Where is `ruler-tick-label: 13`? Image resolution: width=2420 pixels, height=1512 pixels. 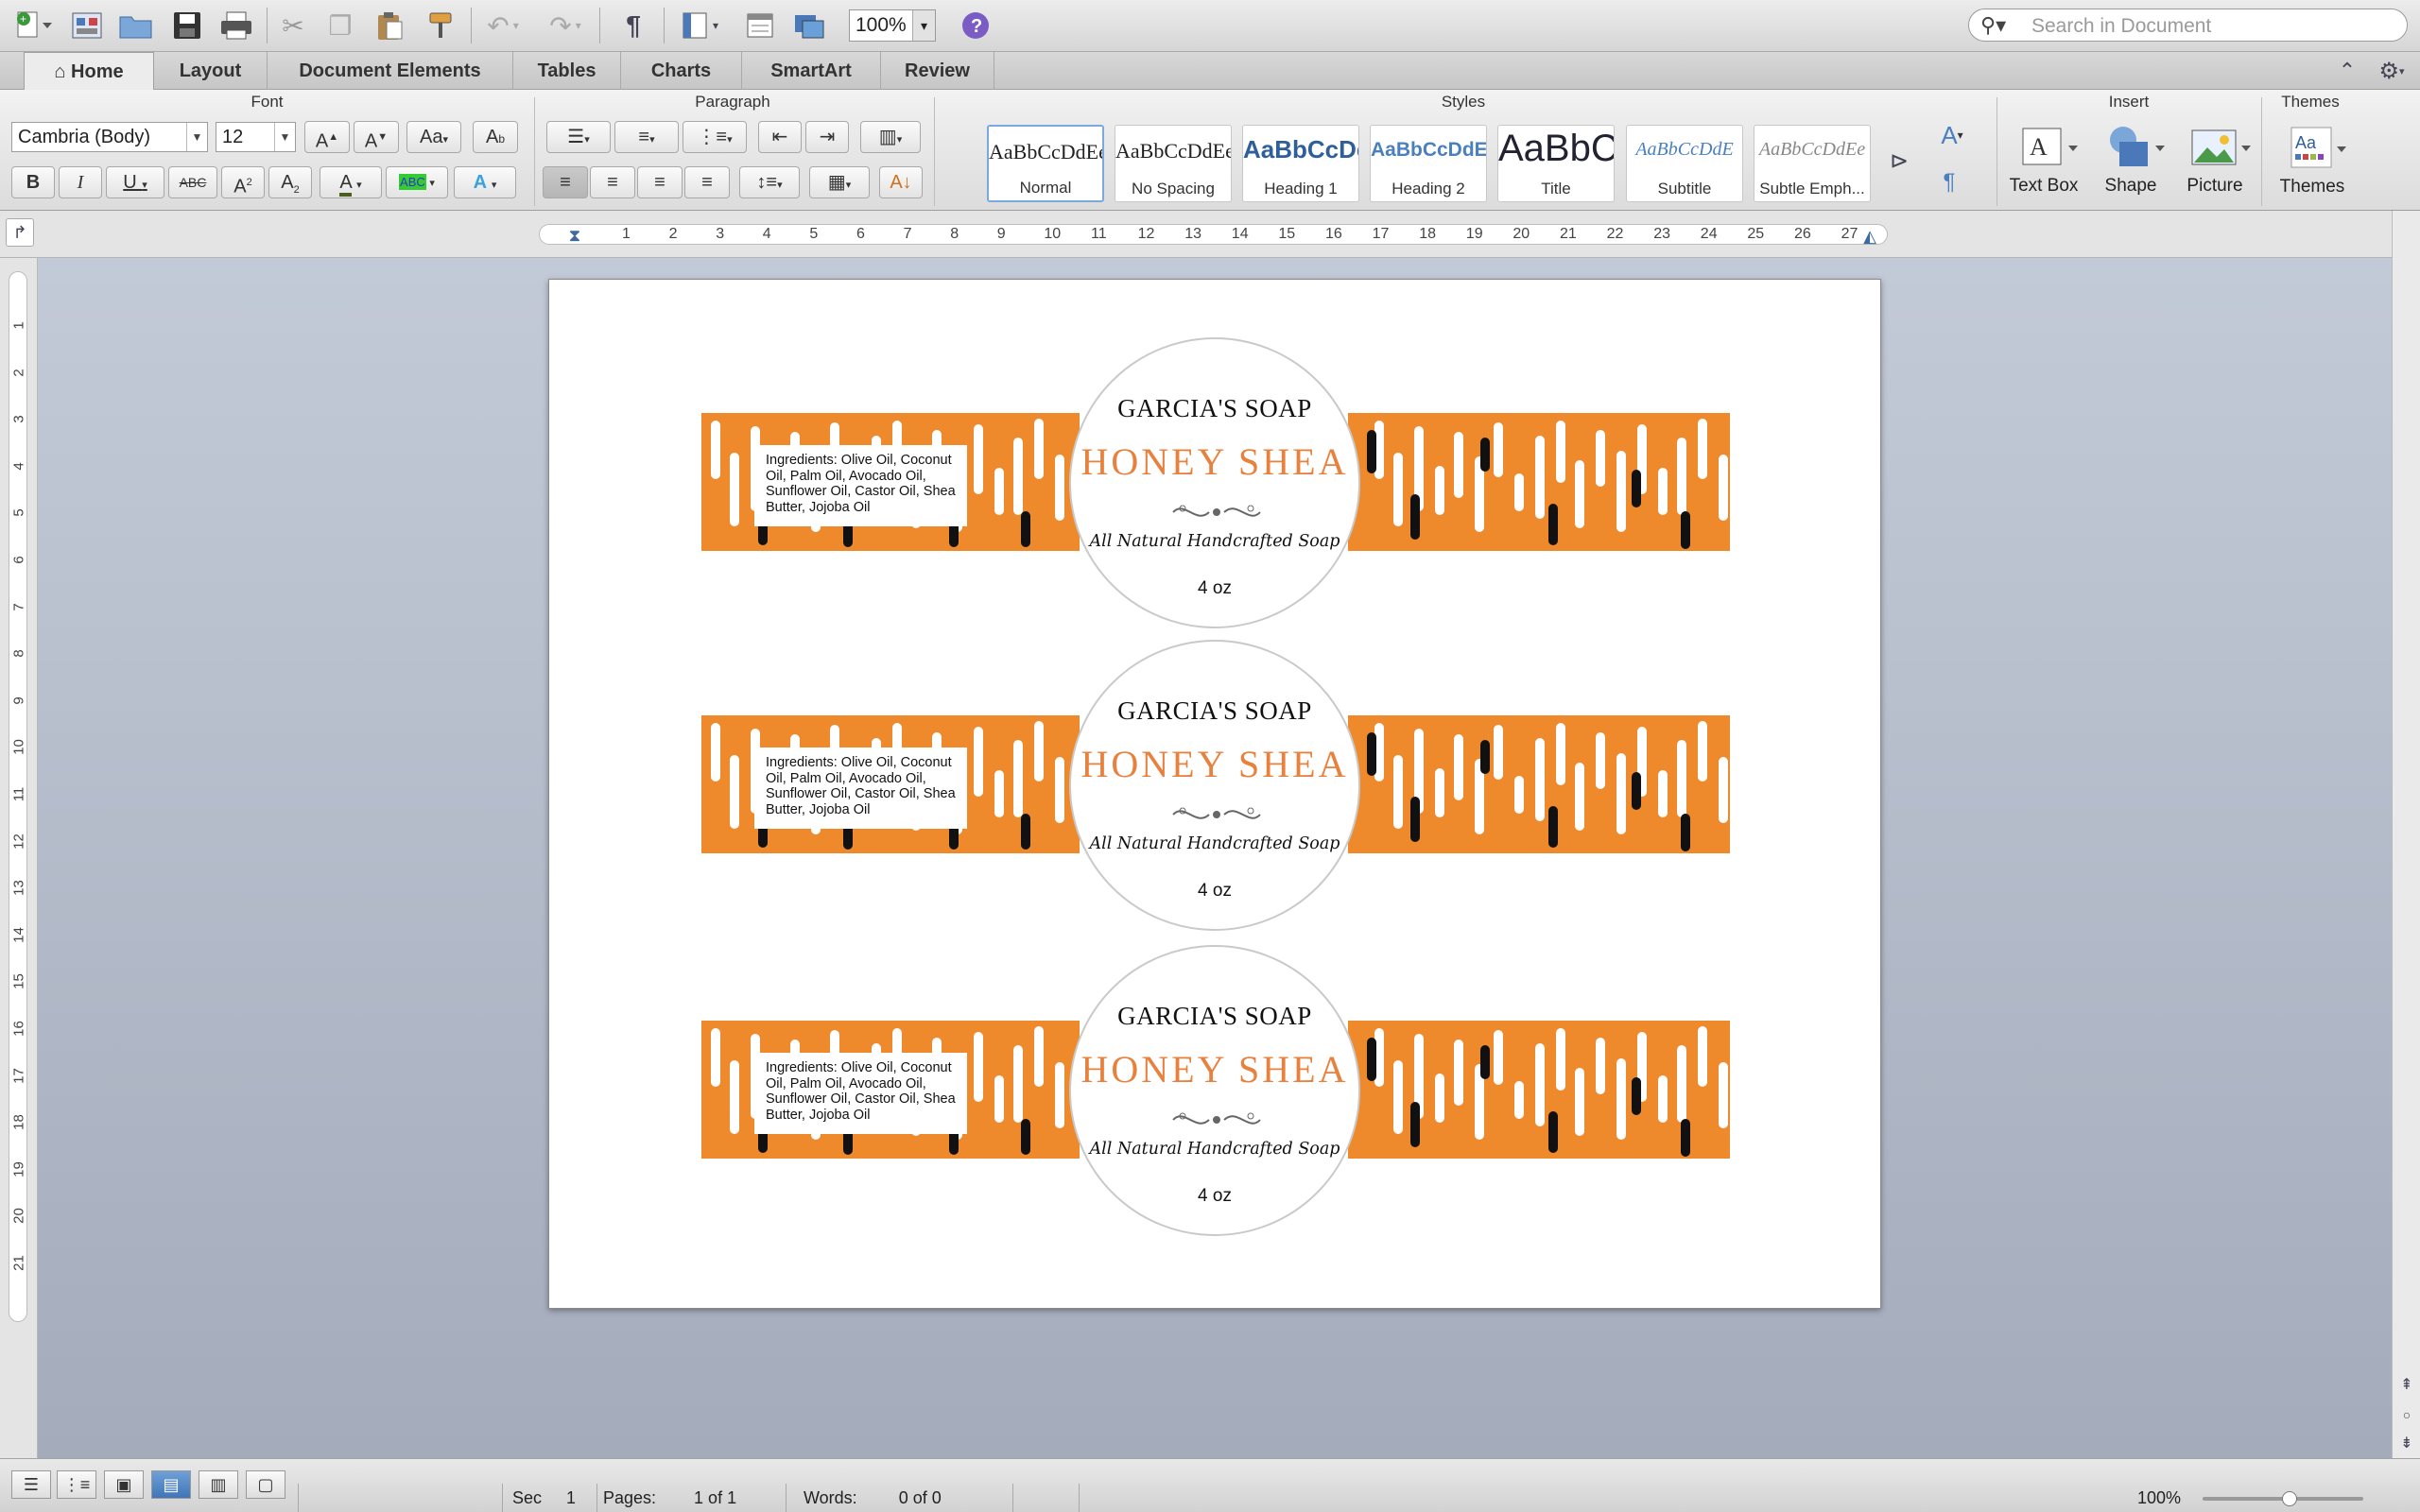
ruler-tick-label: 13 is located at coordinates (1192, 234).